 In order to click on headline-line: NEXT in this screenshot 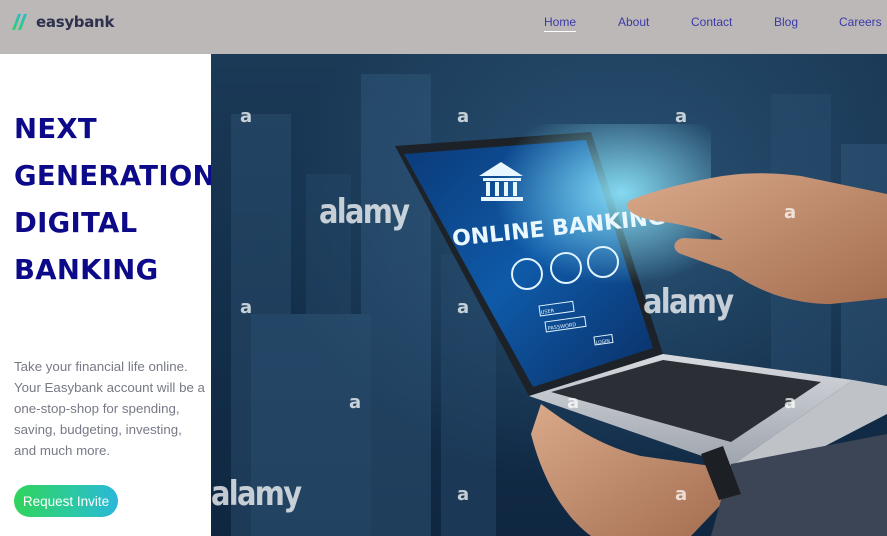, I will do `click(55, 129)`.